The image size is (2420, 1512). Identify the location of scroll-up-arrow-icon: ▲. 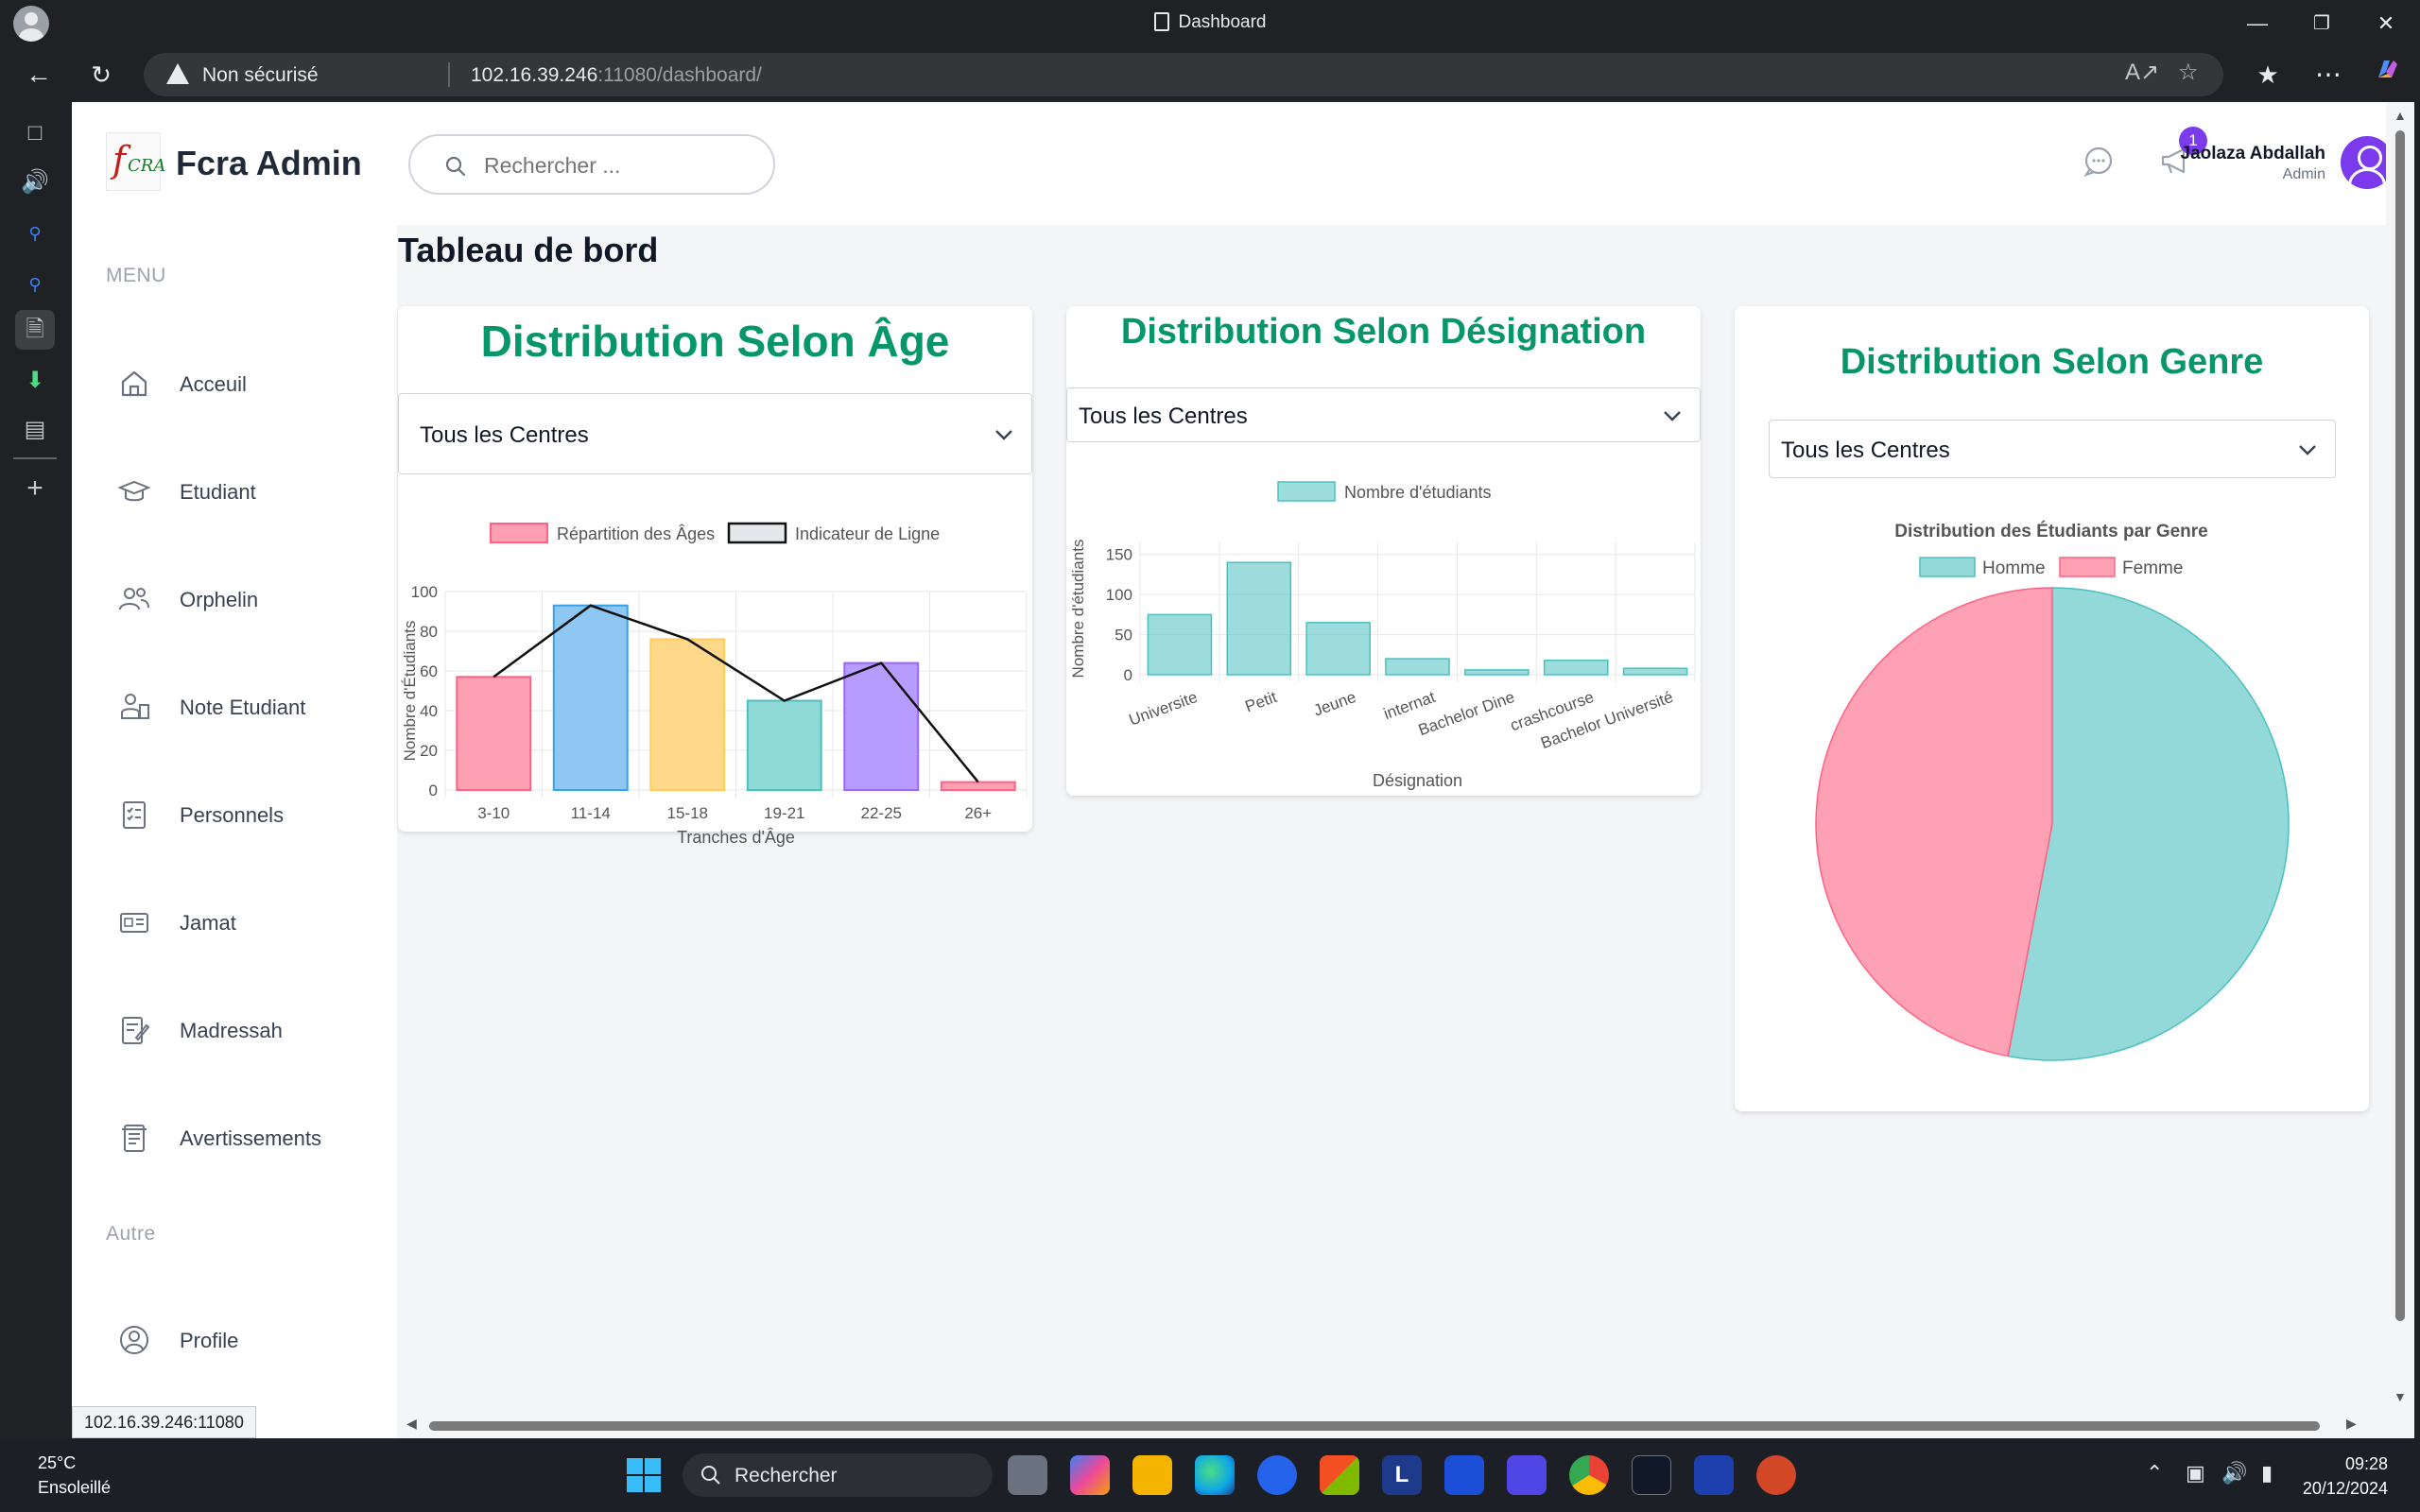
(2401, 115).